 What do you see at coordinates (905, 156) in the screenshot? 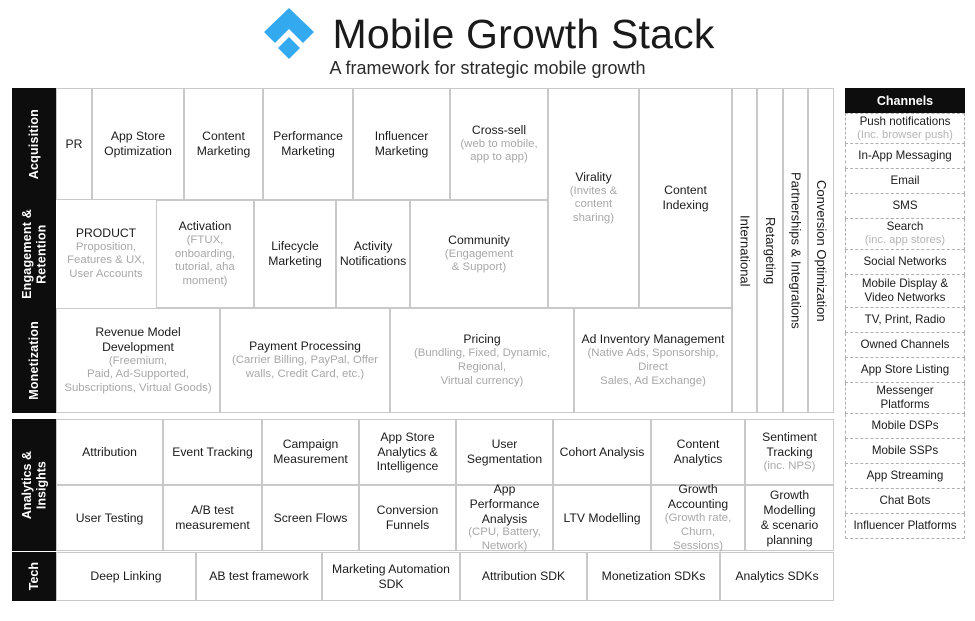
I see `channel-title: In-App Messaging` at bounding box center [905, 156].